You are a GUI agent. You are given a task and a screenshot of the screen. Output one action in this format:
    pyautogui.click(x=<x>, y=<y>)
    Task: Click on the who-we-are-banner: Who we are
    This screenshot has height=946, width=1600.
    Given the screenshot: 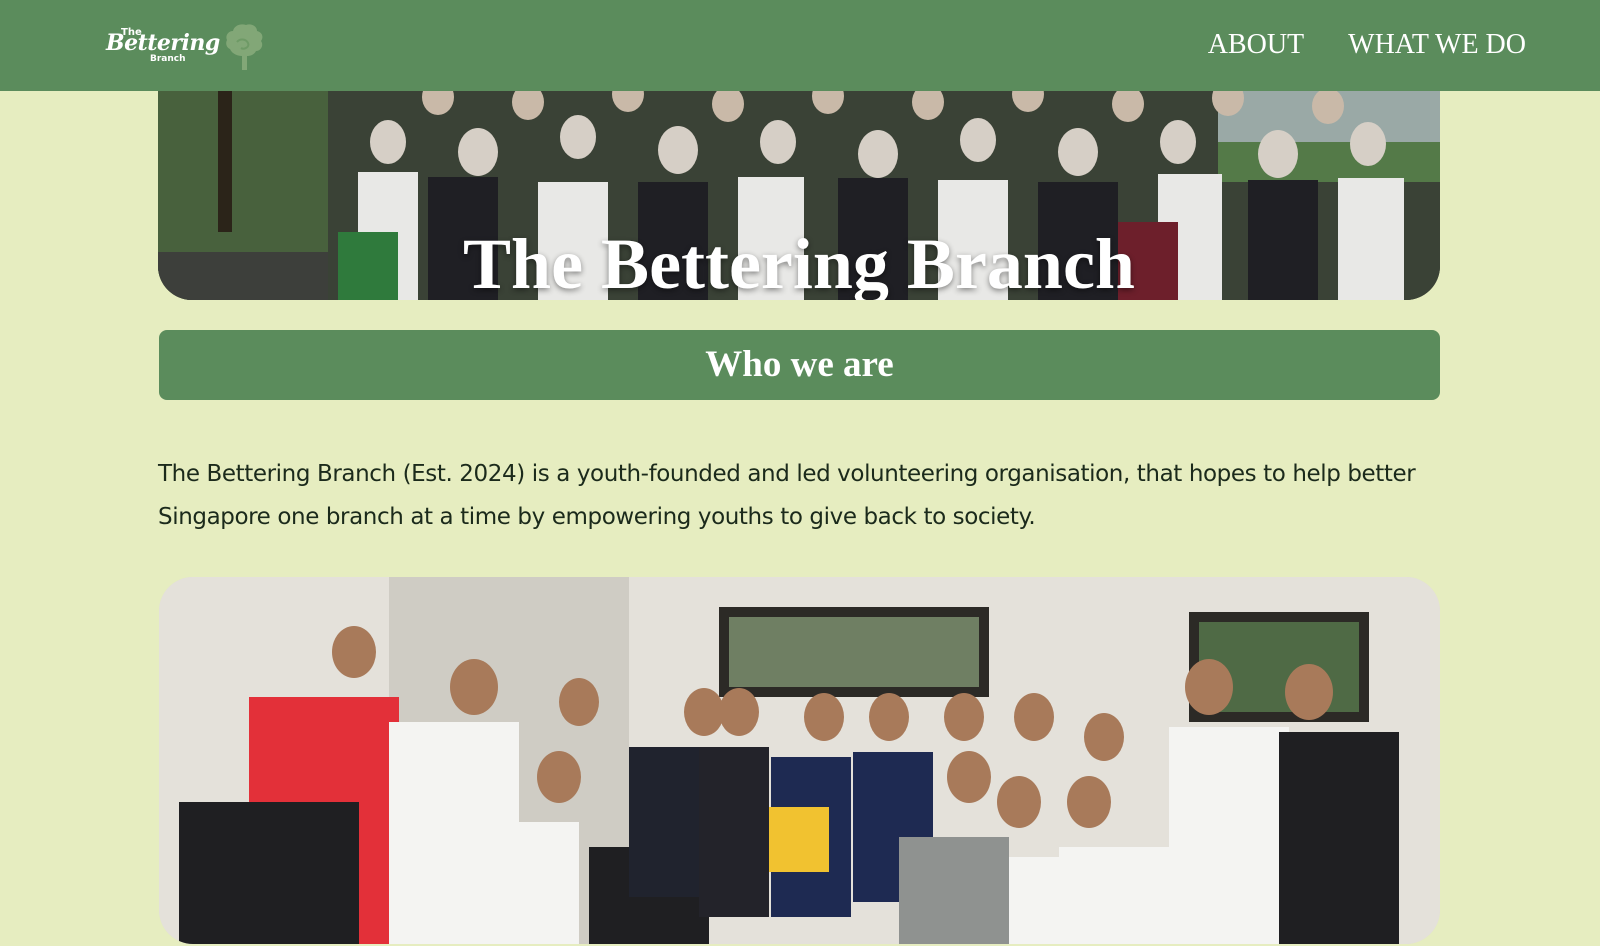 What is the action you would take?
    pyautogui.click(x=799, y=365)
    